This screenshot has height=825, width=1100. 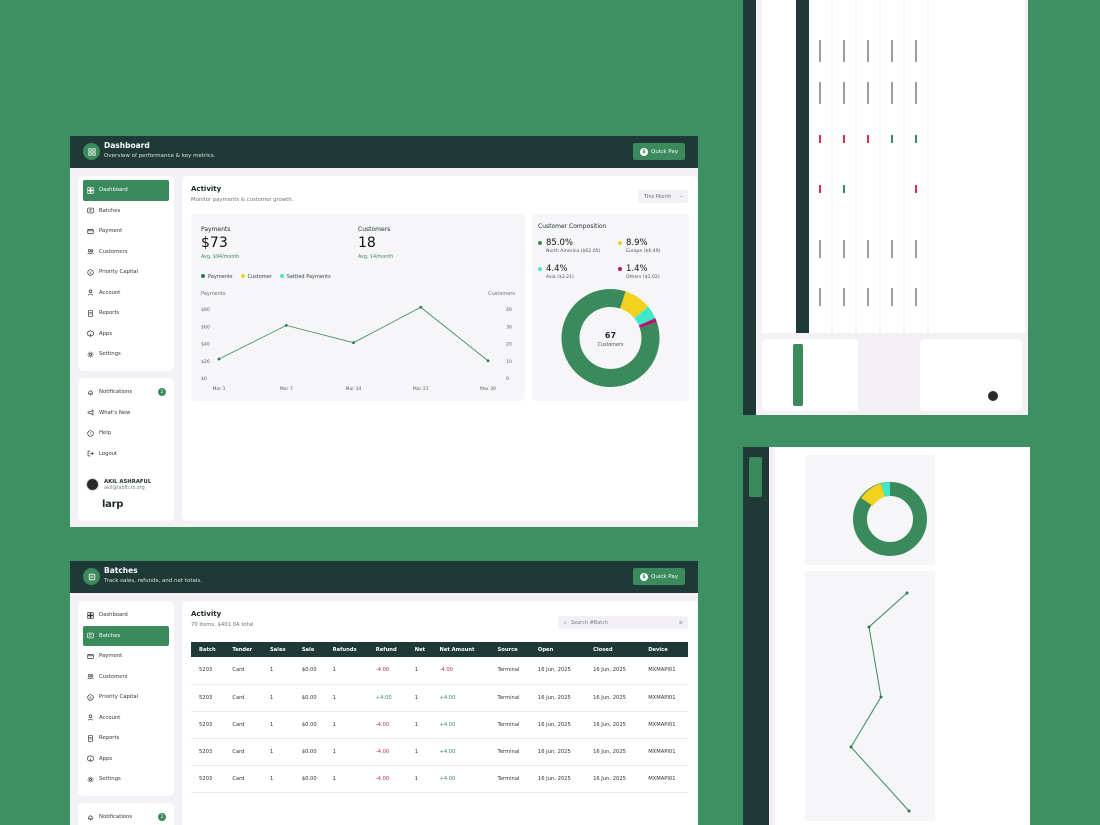 I want to click on sidebar-item-logout: Logout, so click(x=126, y=454).